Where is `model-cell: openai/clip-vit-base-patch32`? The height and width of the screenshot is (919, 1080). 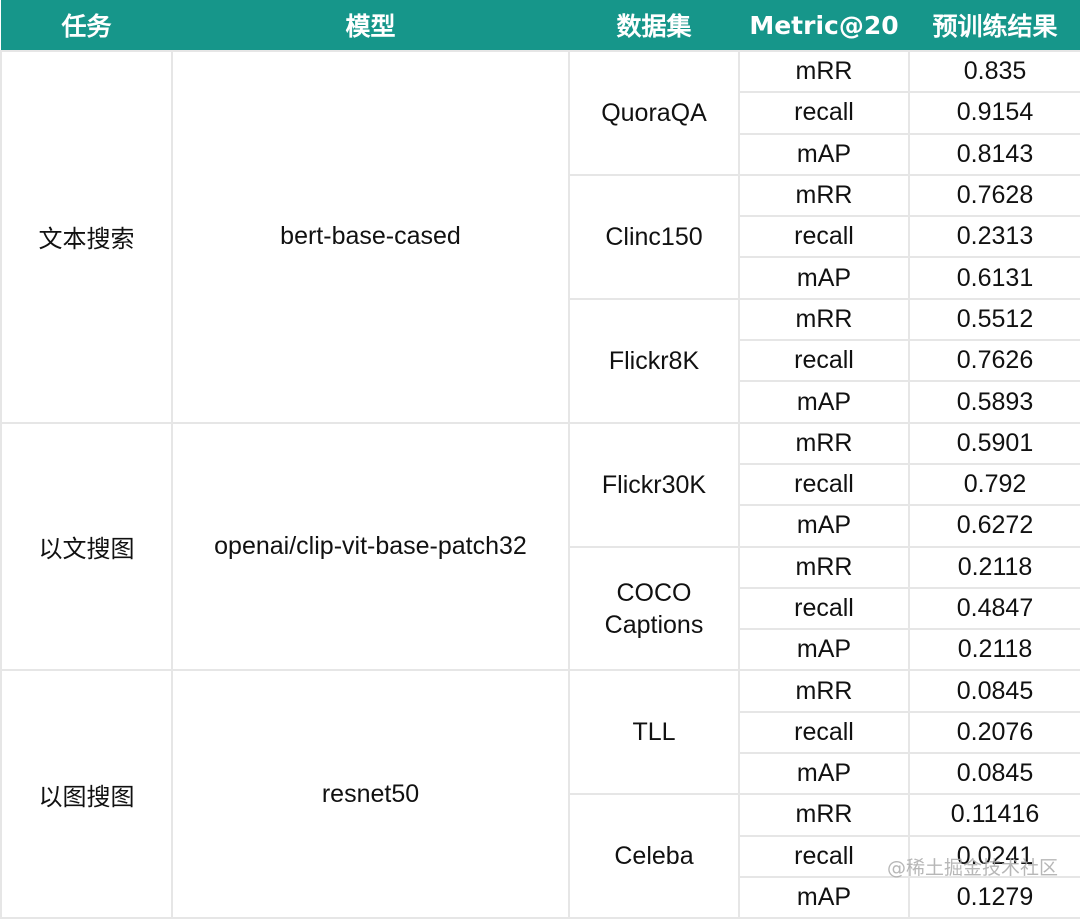
model-cell: openai/clip-vit-base-patch32 is located at coordinates (370, 546).